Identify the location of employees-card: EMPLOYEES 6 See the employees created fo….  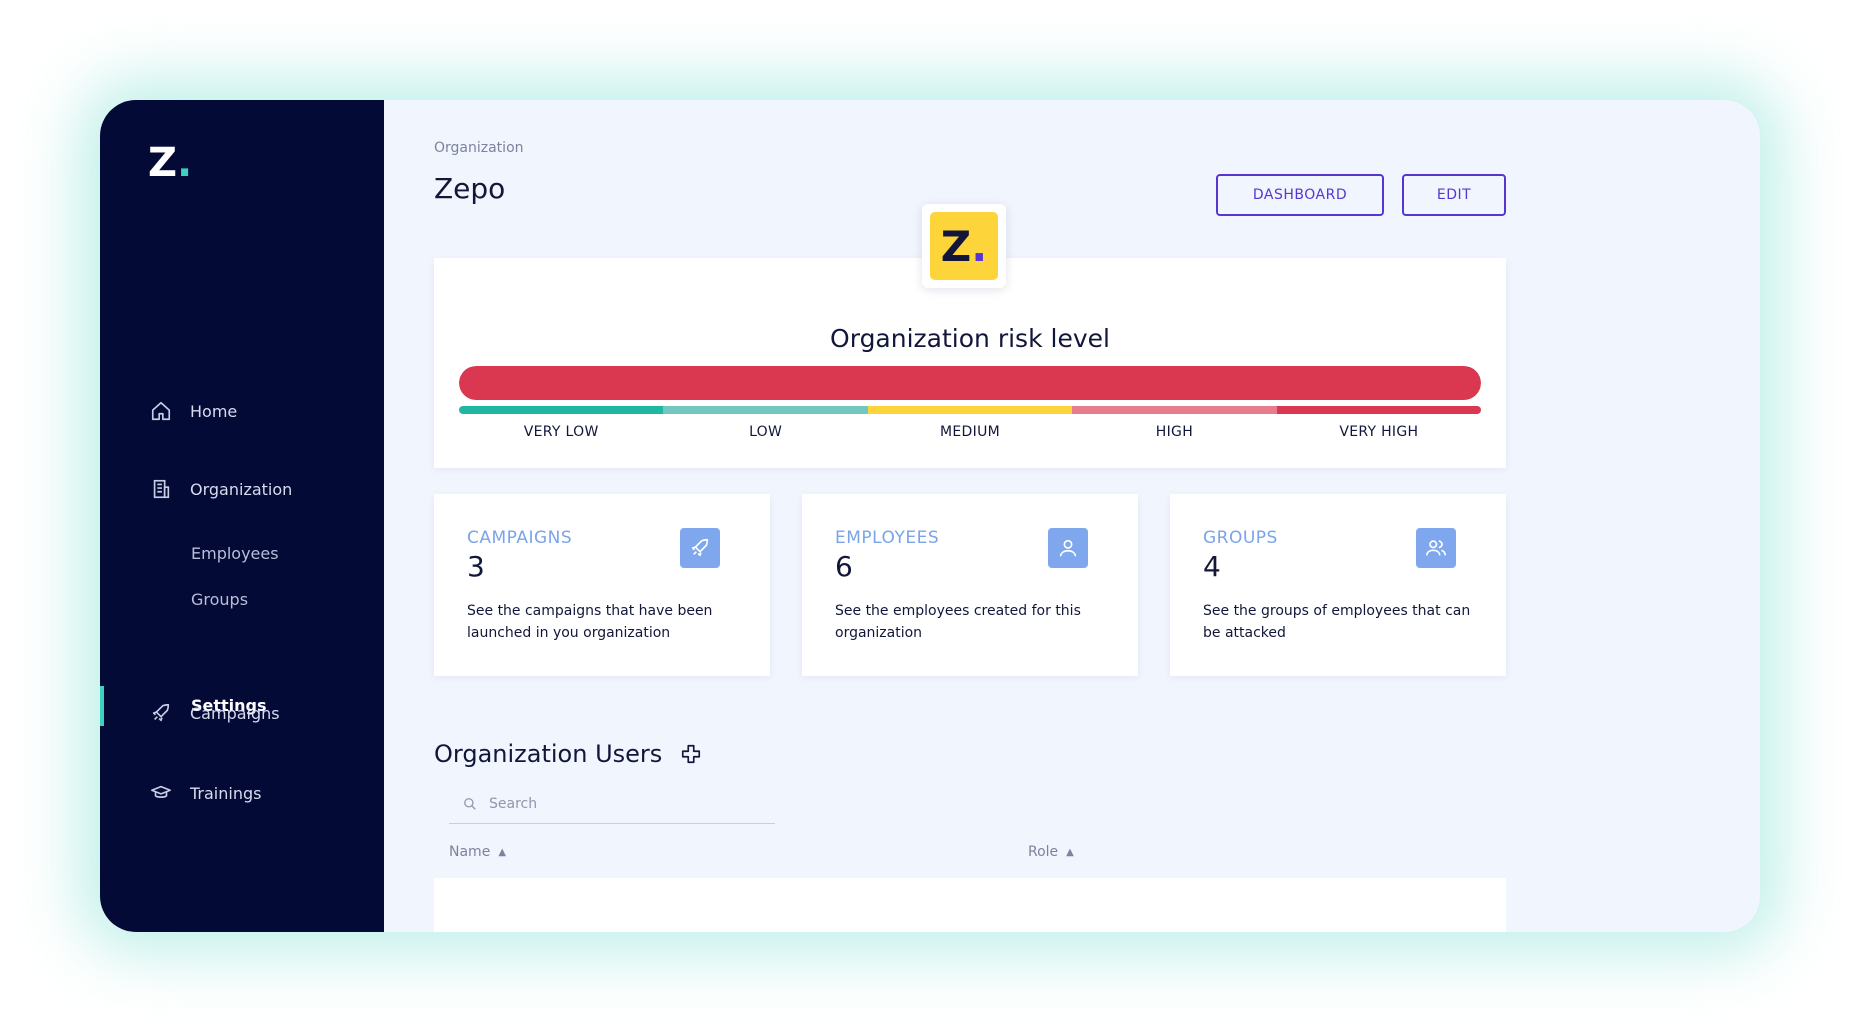
(970, 585).